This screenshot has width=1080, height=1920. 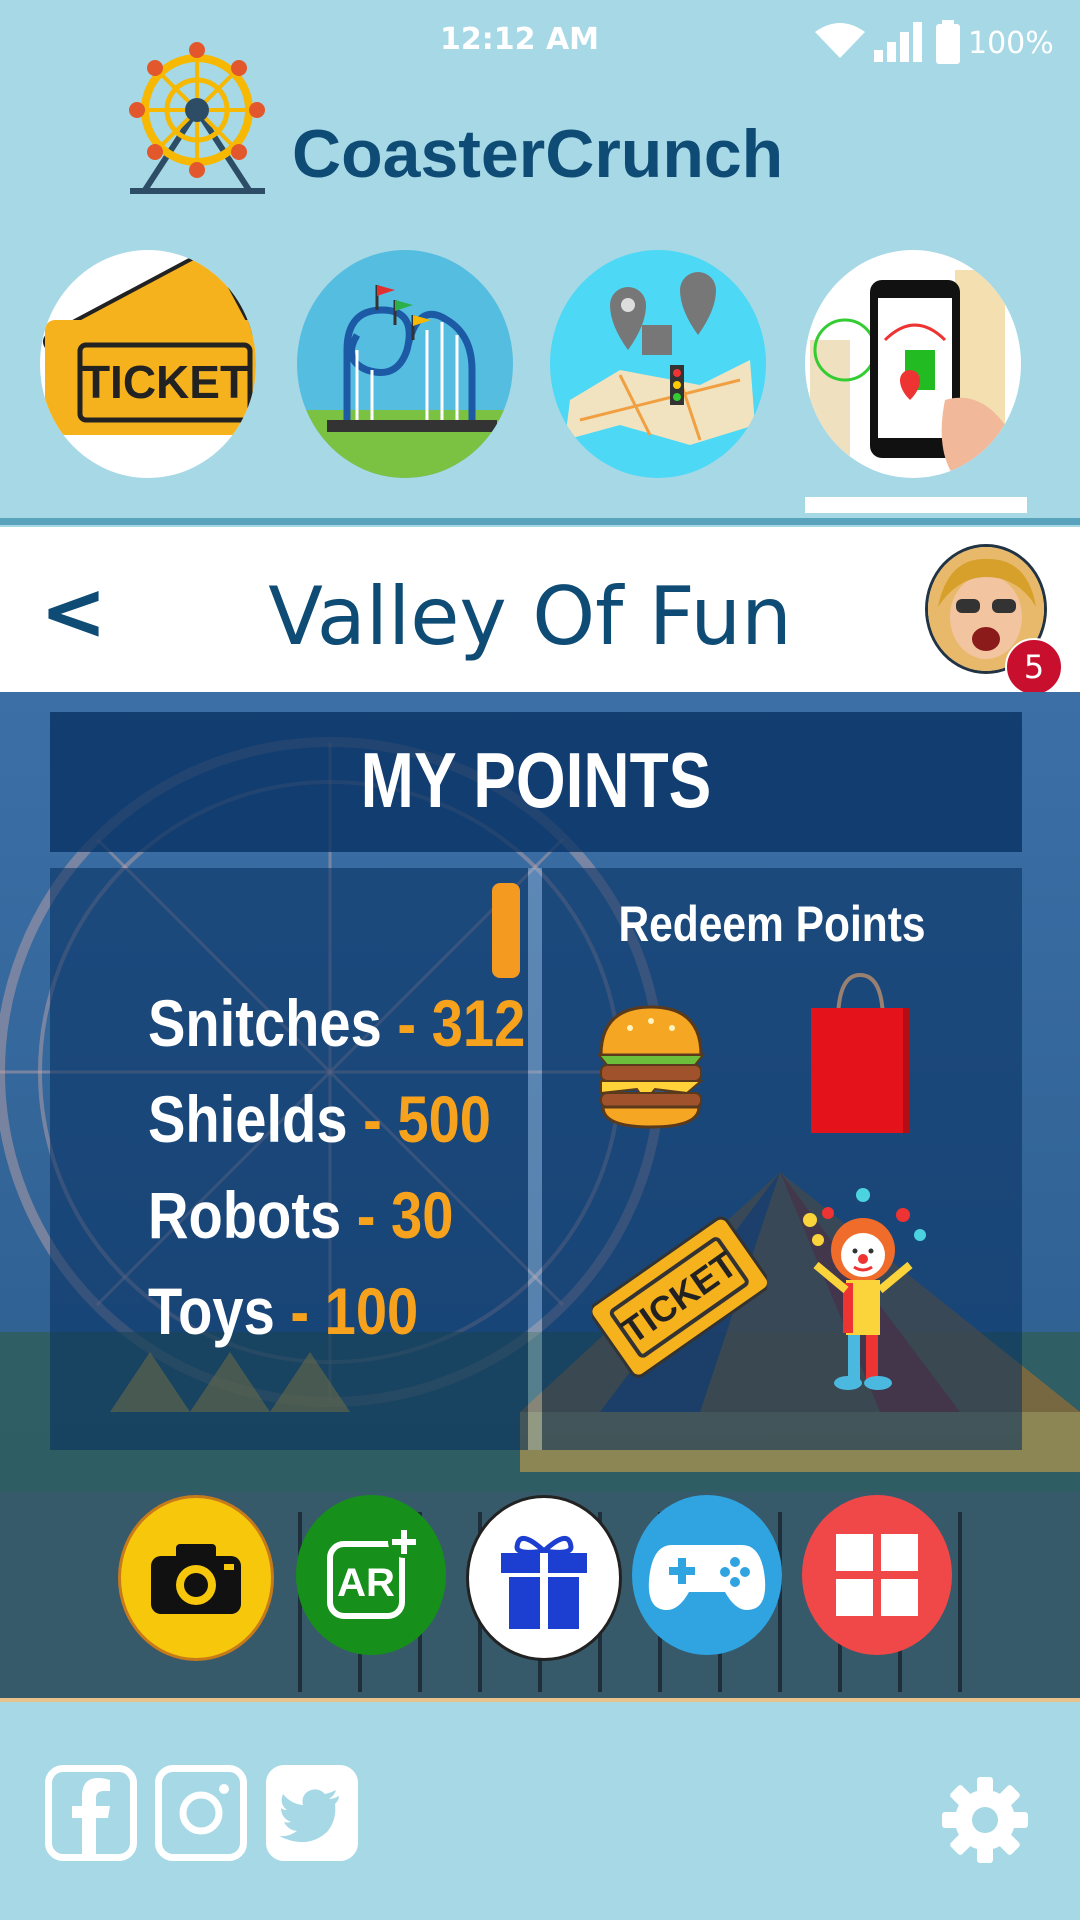 I want to click on status-time: 12:12 AM, so click(x=520, y=39).